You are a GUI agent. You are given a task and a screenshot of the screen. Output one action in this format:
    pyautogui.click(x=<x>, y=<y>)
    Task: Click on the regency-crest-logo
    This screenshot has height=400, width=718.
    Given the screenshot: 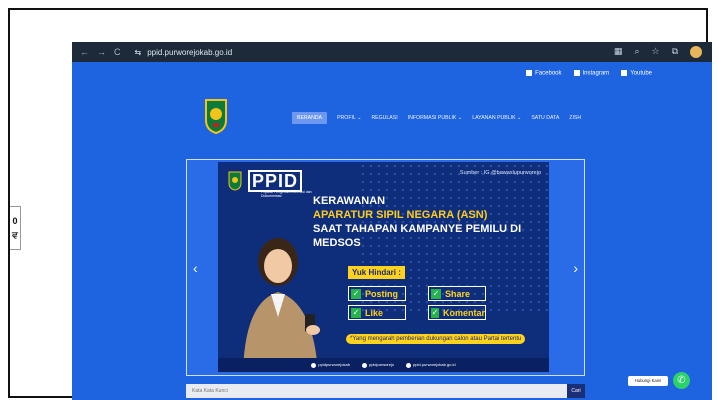 What is the action you would take?
    pyautogui.click(x=216, y=116)
    